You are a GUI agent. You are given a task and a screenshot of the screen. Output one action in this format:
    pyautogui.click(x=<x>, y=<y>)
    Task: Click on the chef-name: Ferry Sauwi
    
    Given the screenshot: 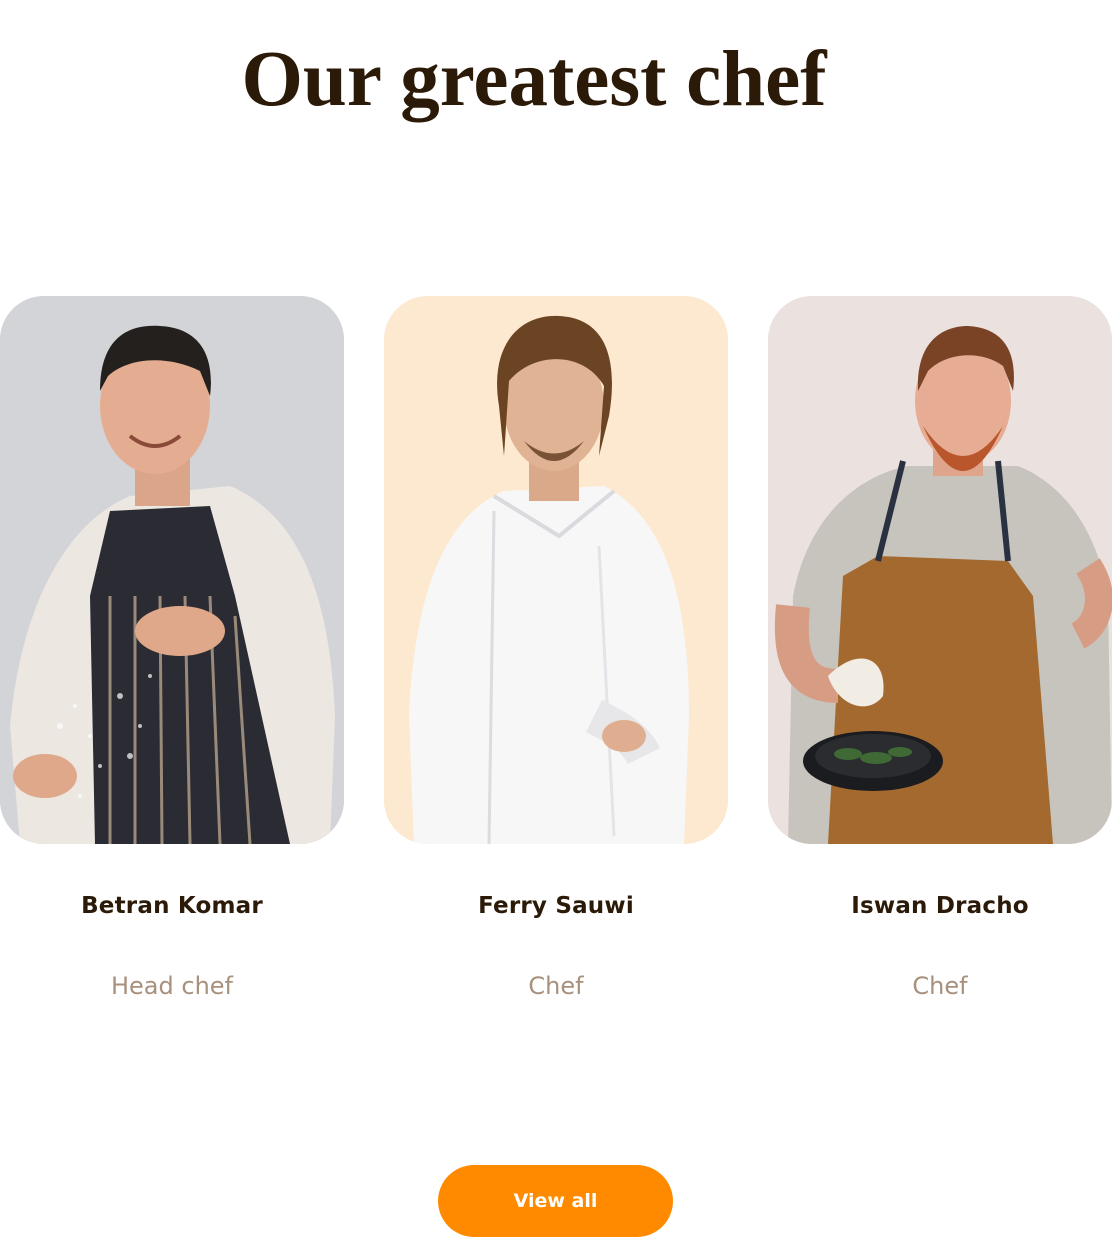 What is the action you would take?
    pyautogui.click(x=556, y=906)
    